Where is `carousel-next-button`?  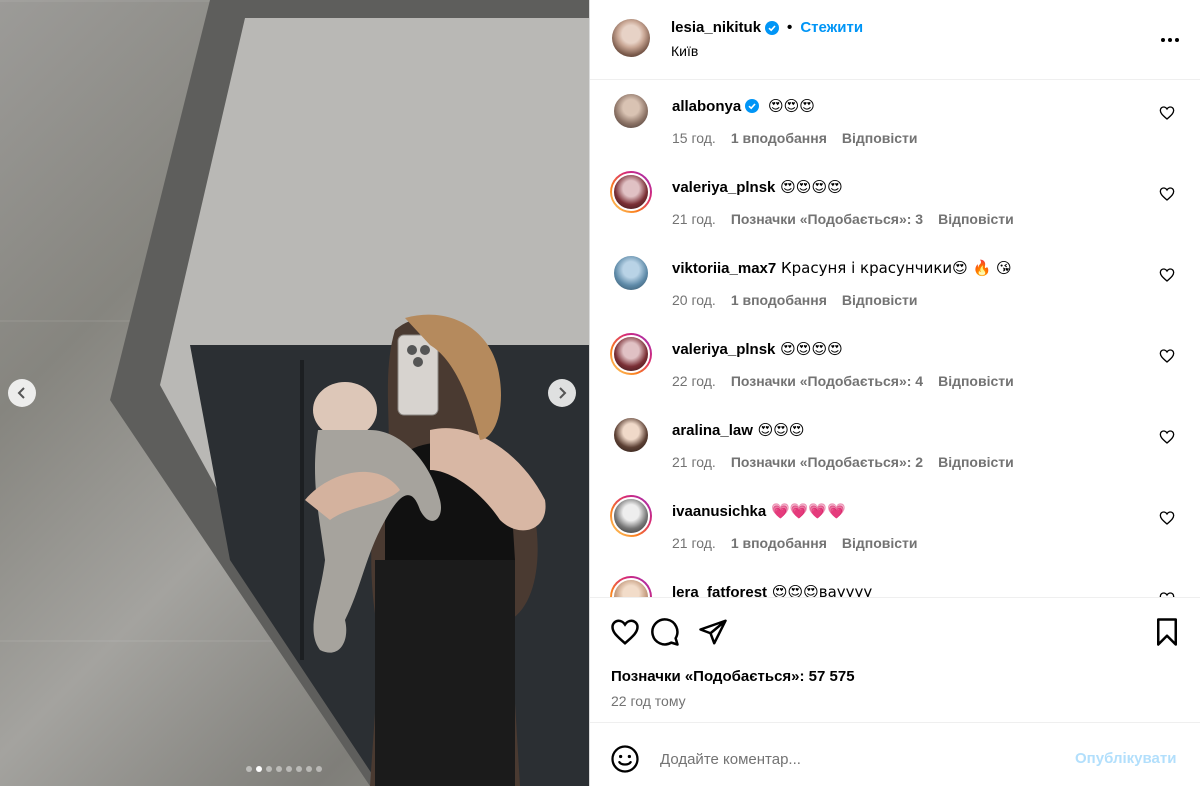
carousel-next-button is located at coordinates (562, 393).